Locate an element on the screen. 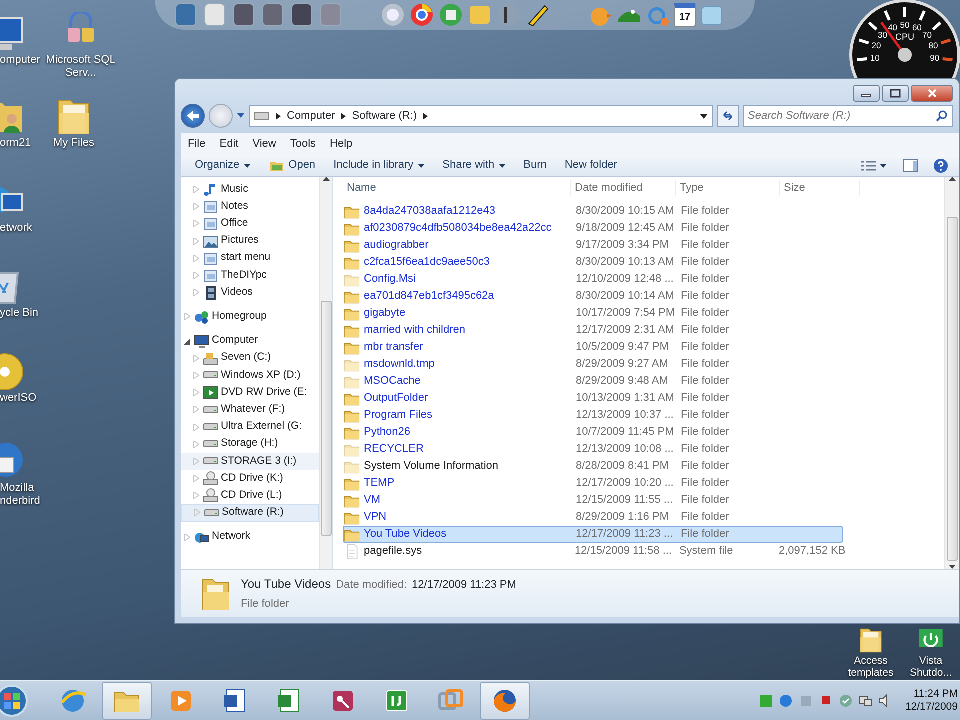 This screenshot has height=720, width=960. menu-item: View is located at coordinates (265, 144).